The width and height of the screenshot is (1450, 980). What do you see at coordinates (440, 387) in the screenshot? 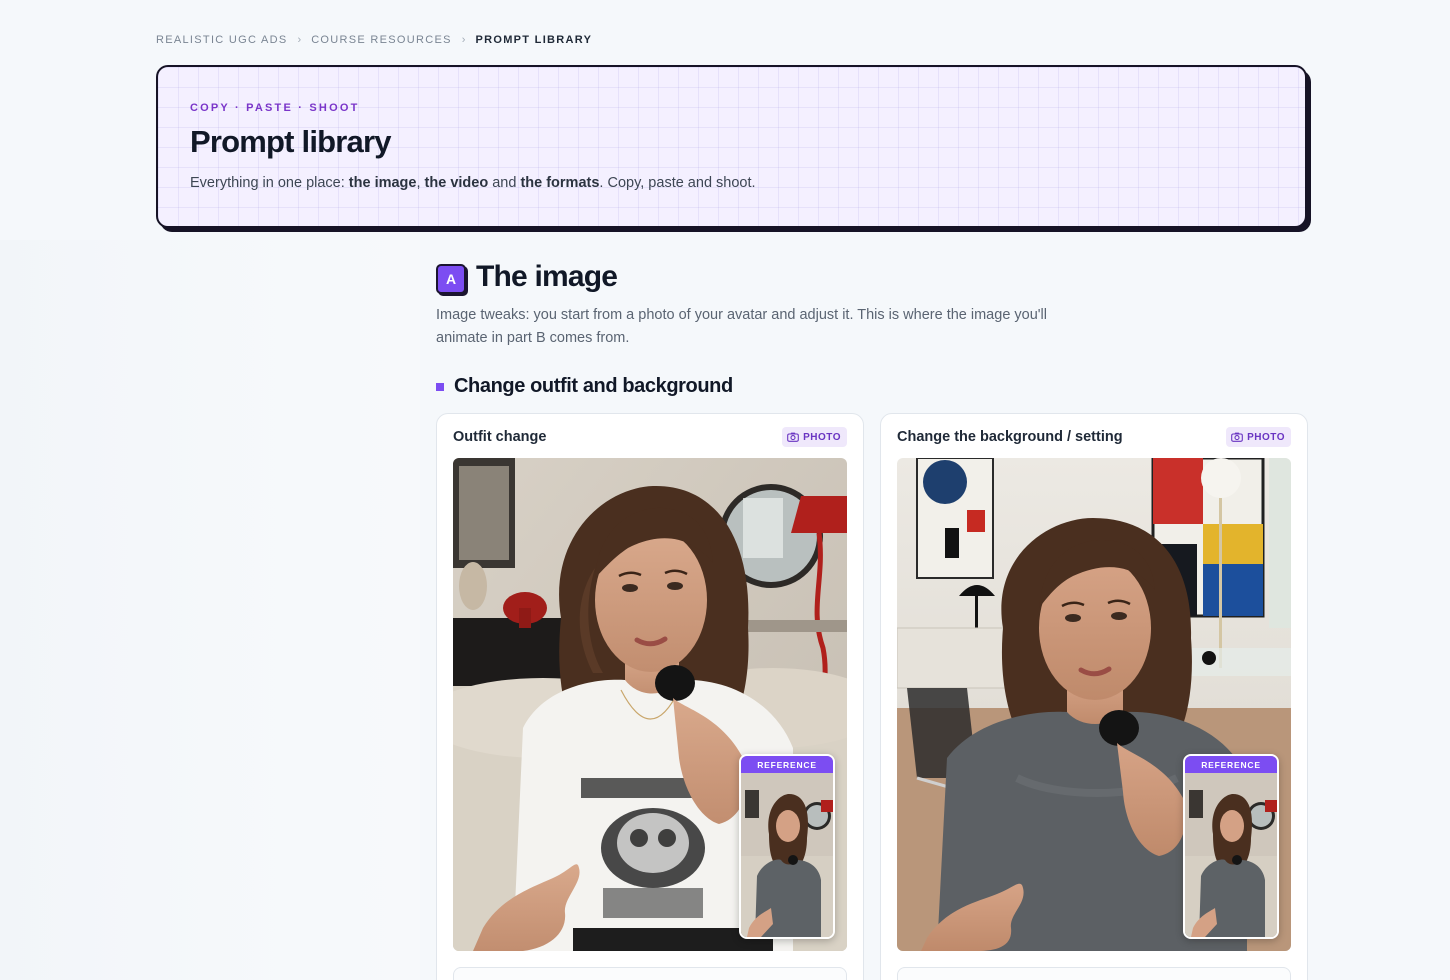
I see `subsection-marker` at bounding box center [440, 387].